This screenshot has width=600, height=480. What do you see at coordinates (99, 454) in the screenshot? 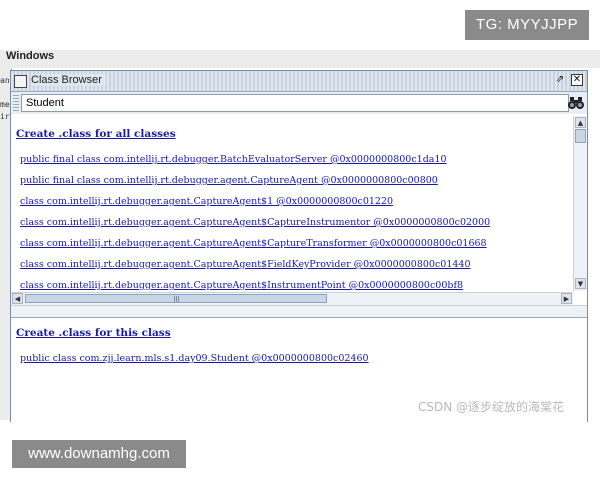
I see `site-watermark-badge: www.downamhg.com` at bounding box center [99, 454].